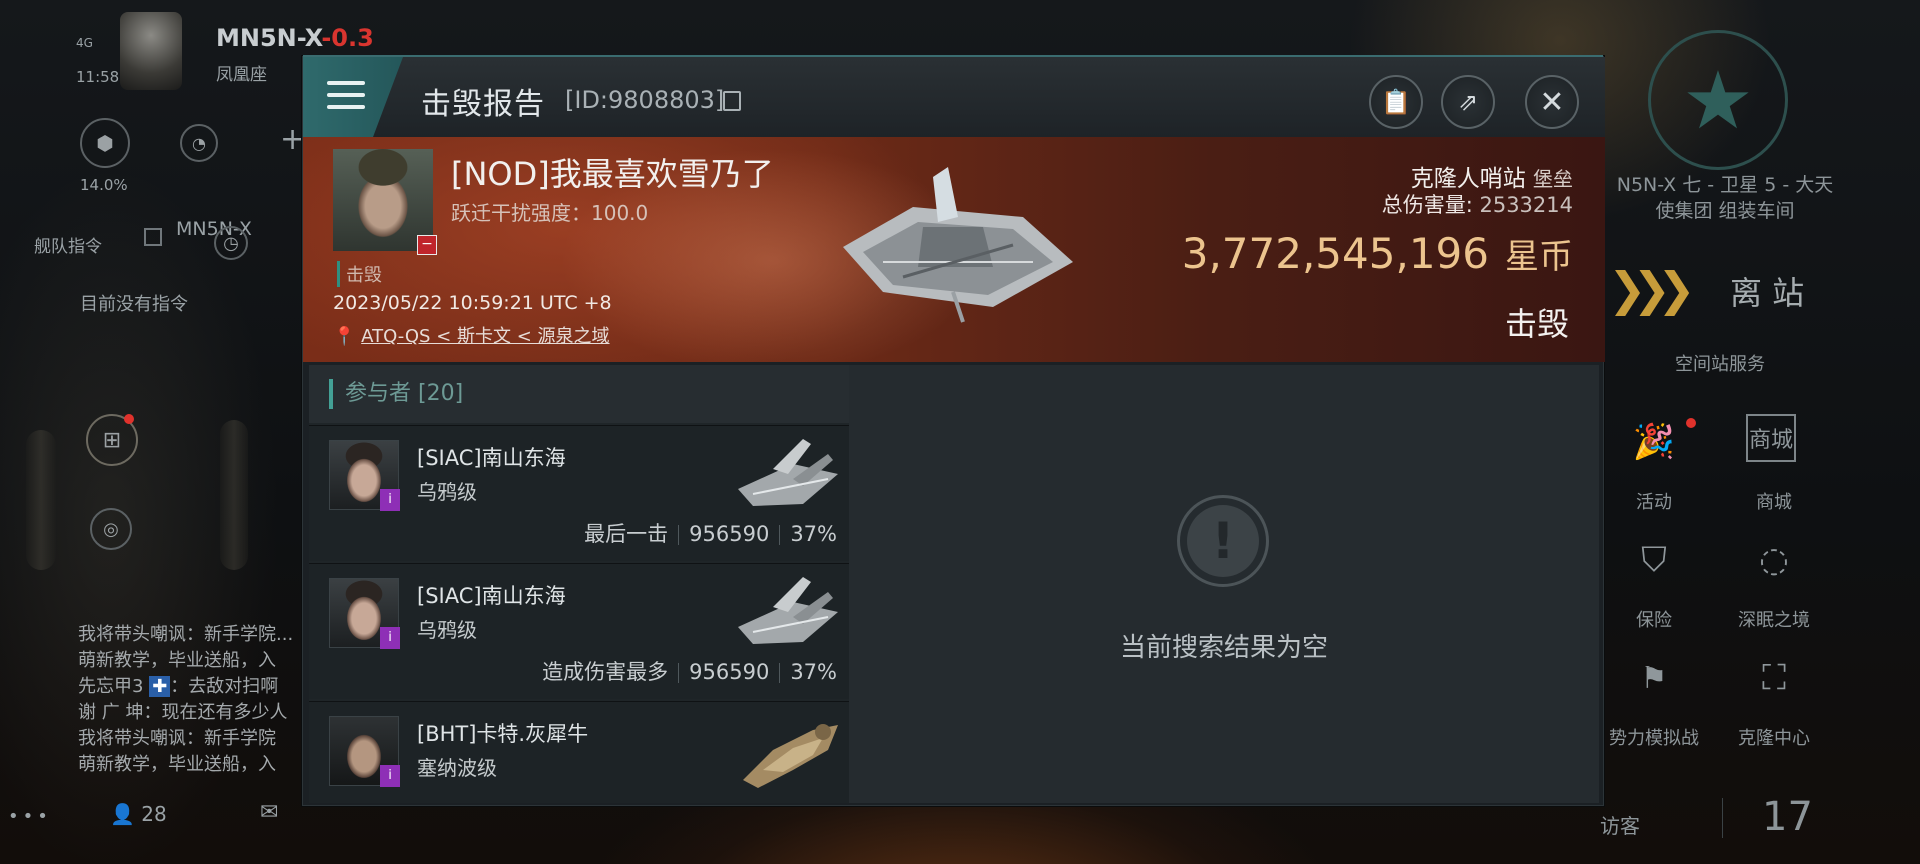  I want to click on user-icon: 👤, so click(122, 814).